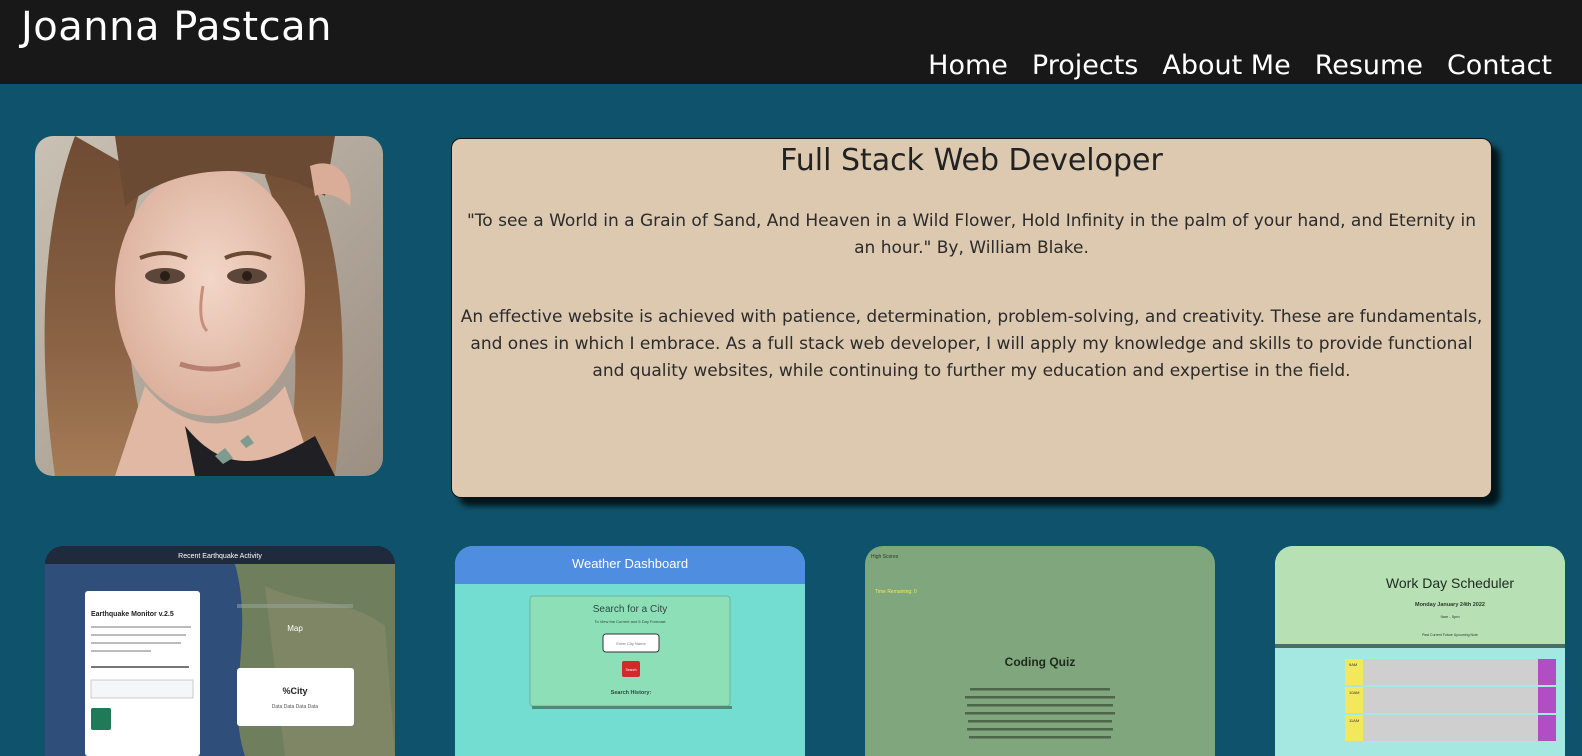 This screenshot has width=1582, height=756. Describe the element at coordinates (630, 609) in the screenshot. I see `weather-search-title: Search for a City` at that location.